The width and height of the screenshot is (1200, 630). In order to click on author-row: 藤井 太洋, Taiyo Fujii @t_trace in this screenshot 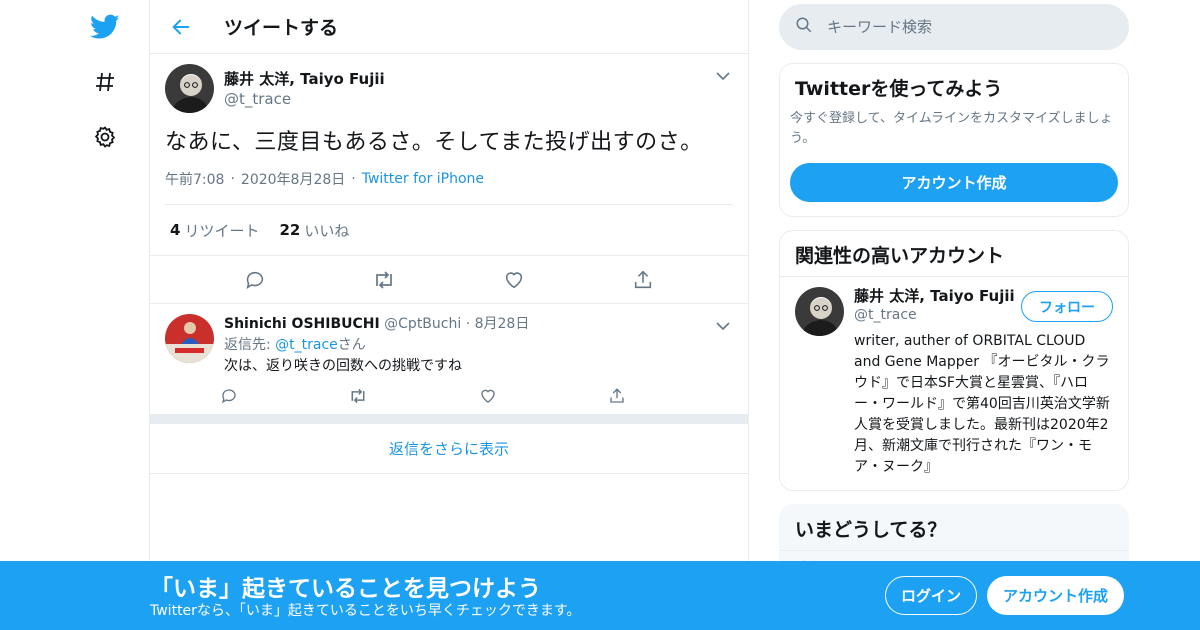, I will do `click(449, 88)`.